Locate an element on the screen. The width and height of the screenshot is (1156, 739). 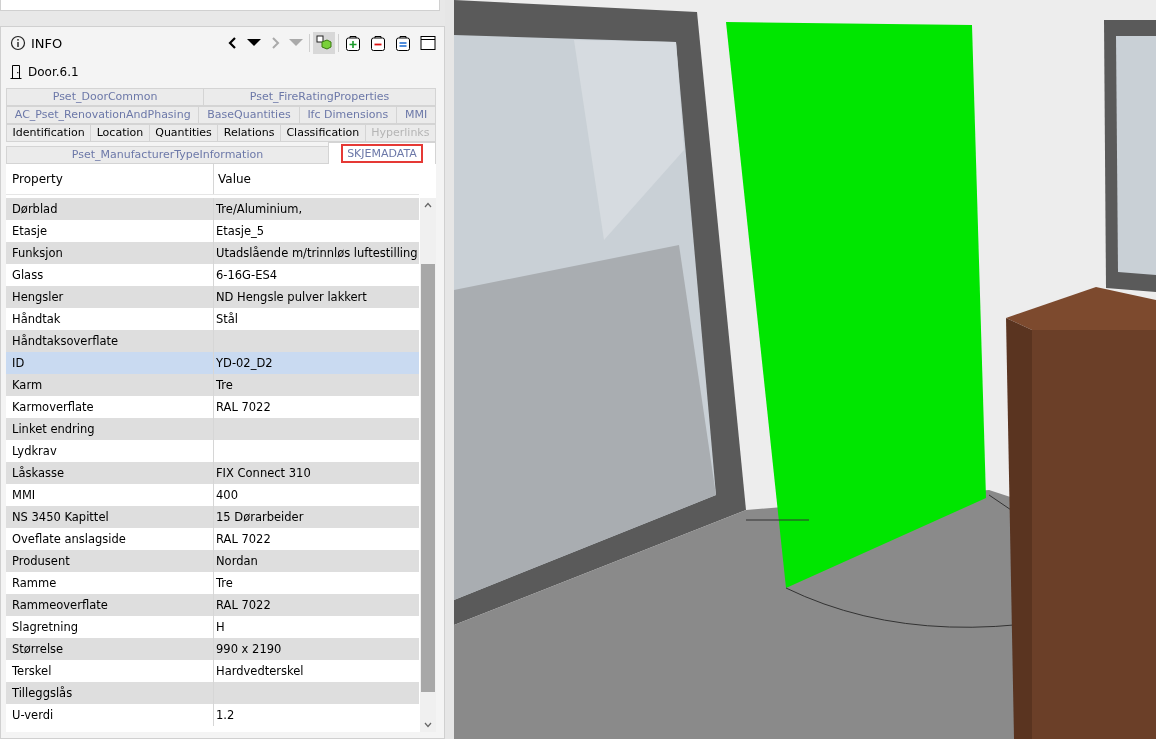
scrollbar-thumb is located at coordinates (428, 478).